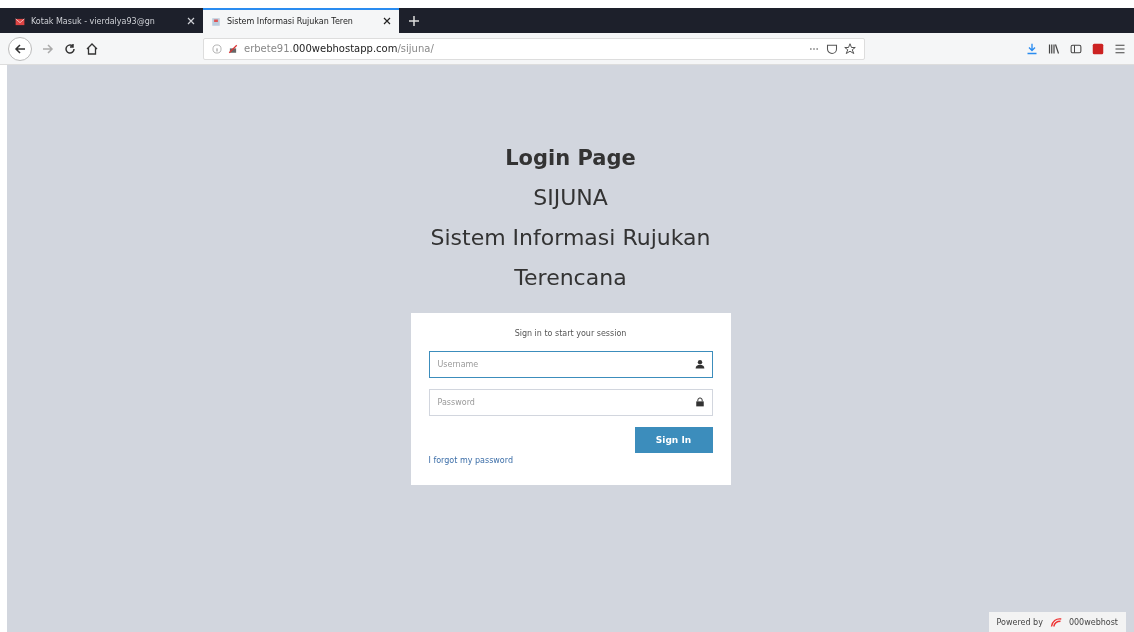  What do you see at coordinates (290, 21) in the screenshot?
I see `tab-title: Sistem Informasi Rujukan Teren` at bounding box center [290, 21].